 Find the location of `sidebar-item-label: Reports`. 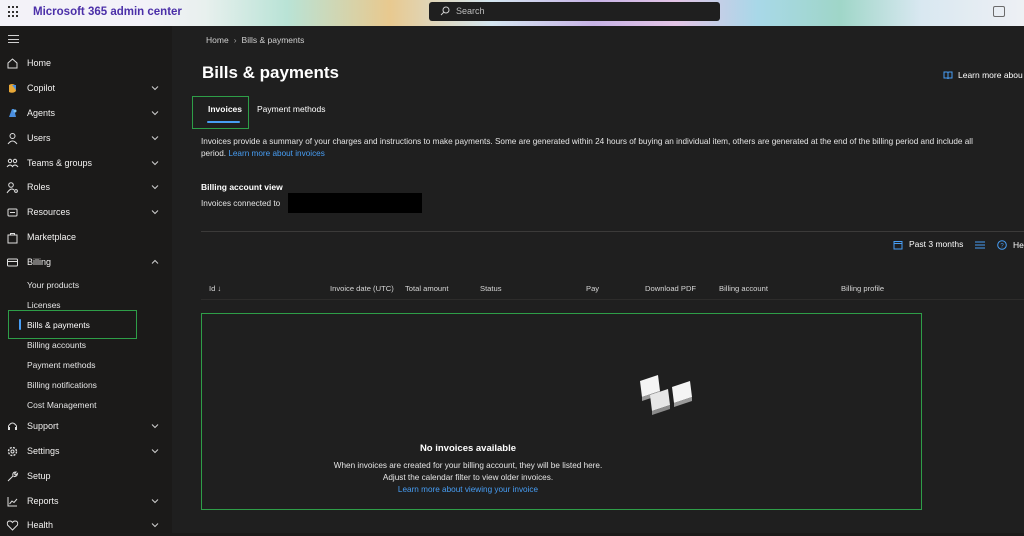

sidebar-item-label: Reports is located at coordinates (43, 501).